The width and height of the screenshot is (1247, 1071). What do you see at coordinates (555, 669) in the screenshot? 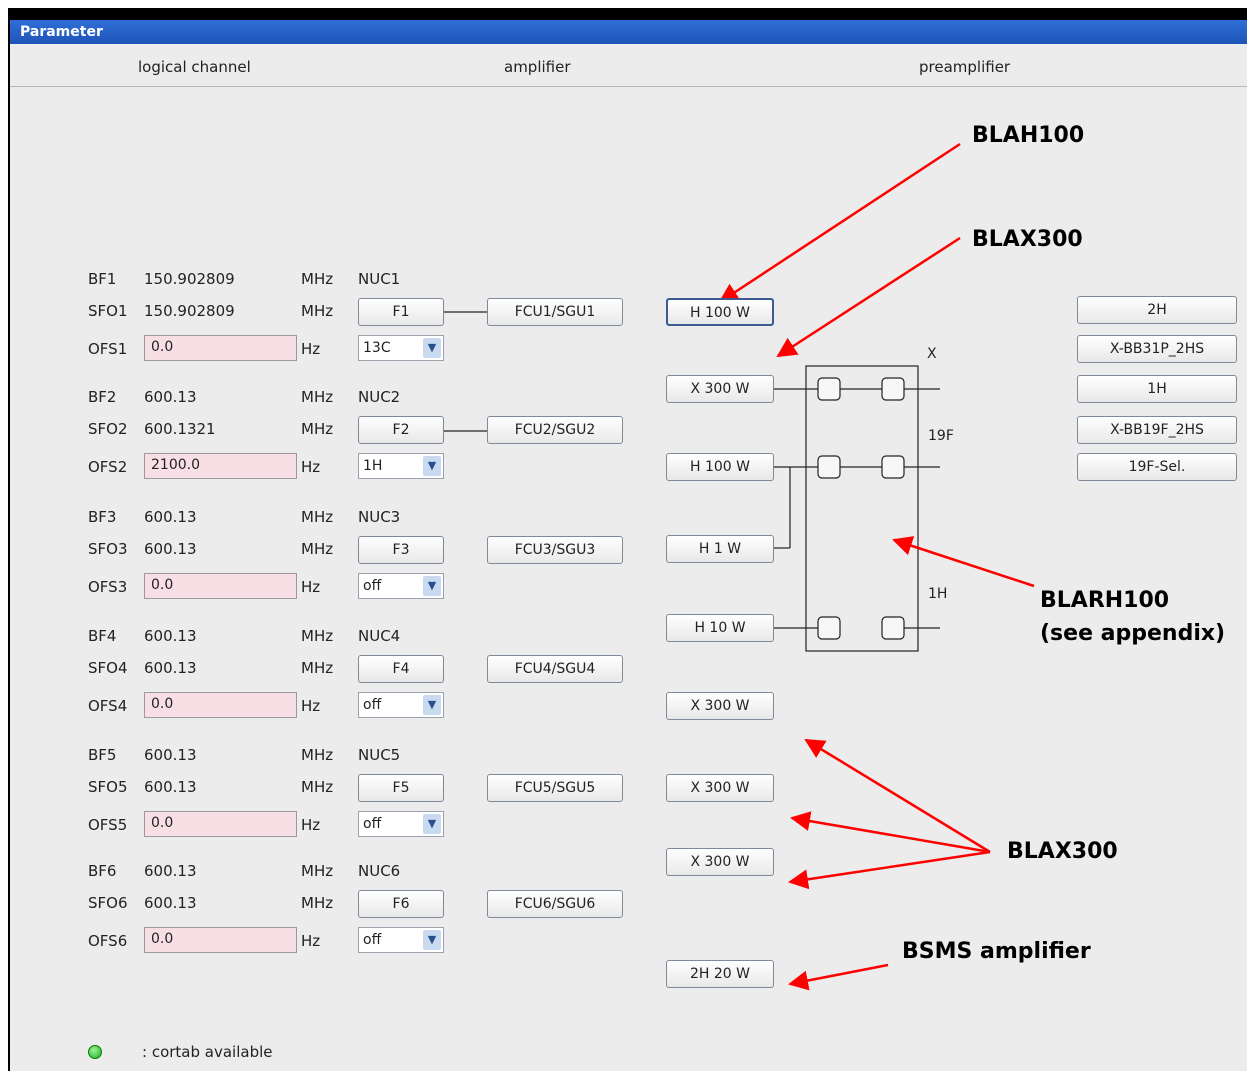
I see `fcu-sgu-button: FCU4/SGU4` at bounding box center [555, 669].